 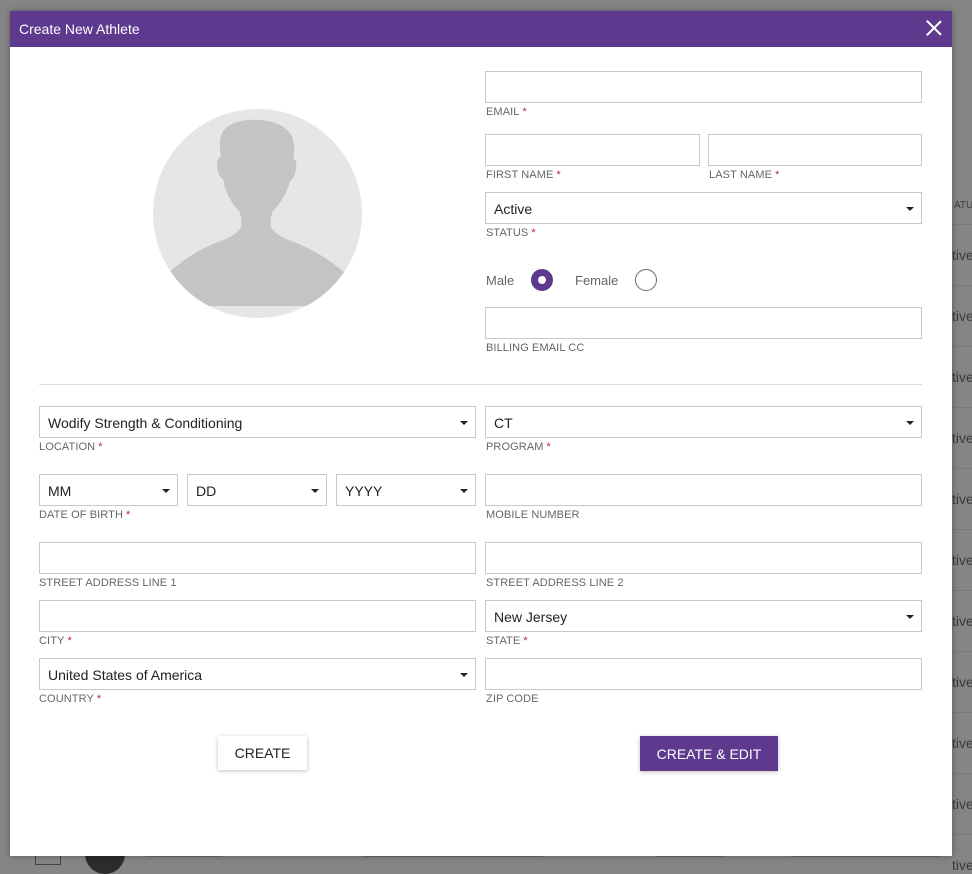 I want to click on create-button: CREATE, so click(x=262, y=753).